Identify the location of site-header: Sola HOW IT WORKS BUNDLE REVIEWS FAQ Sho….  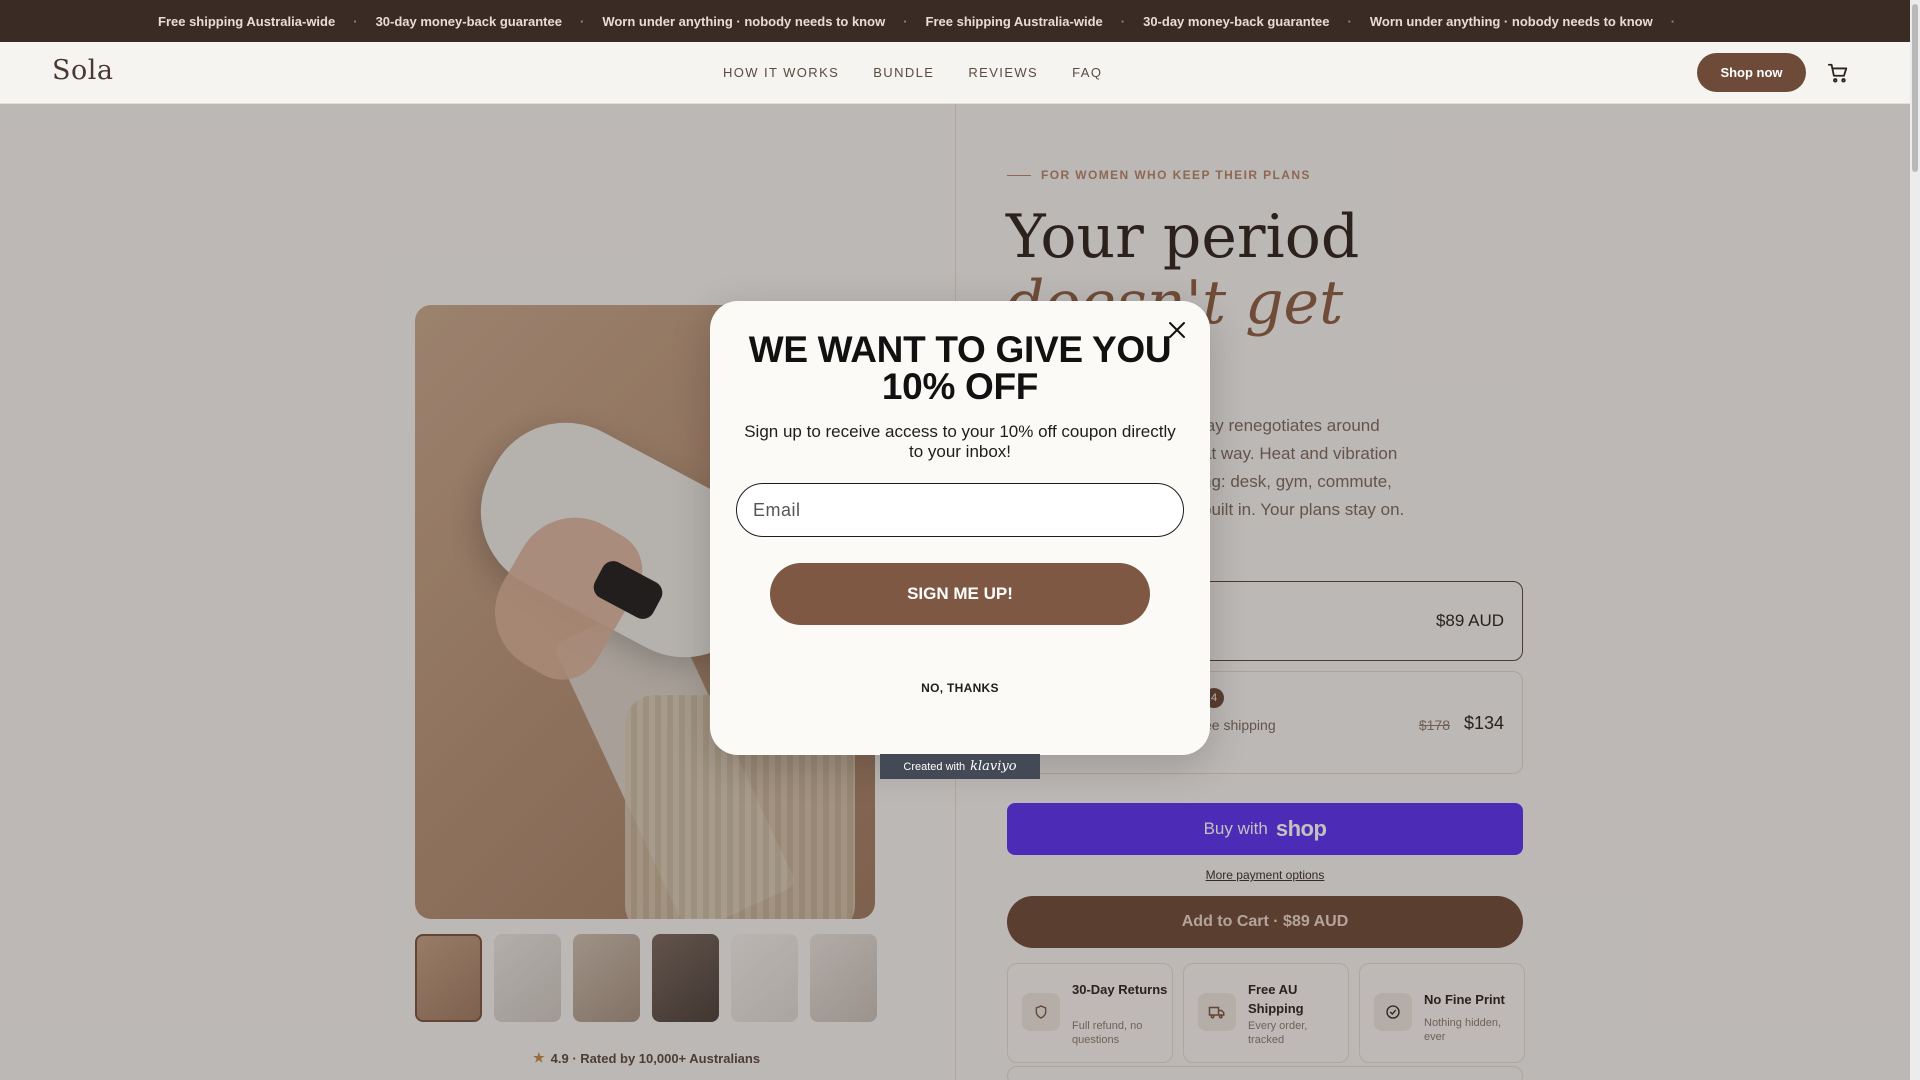
(955, 73).